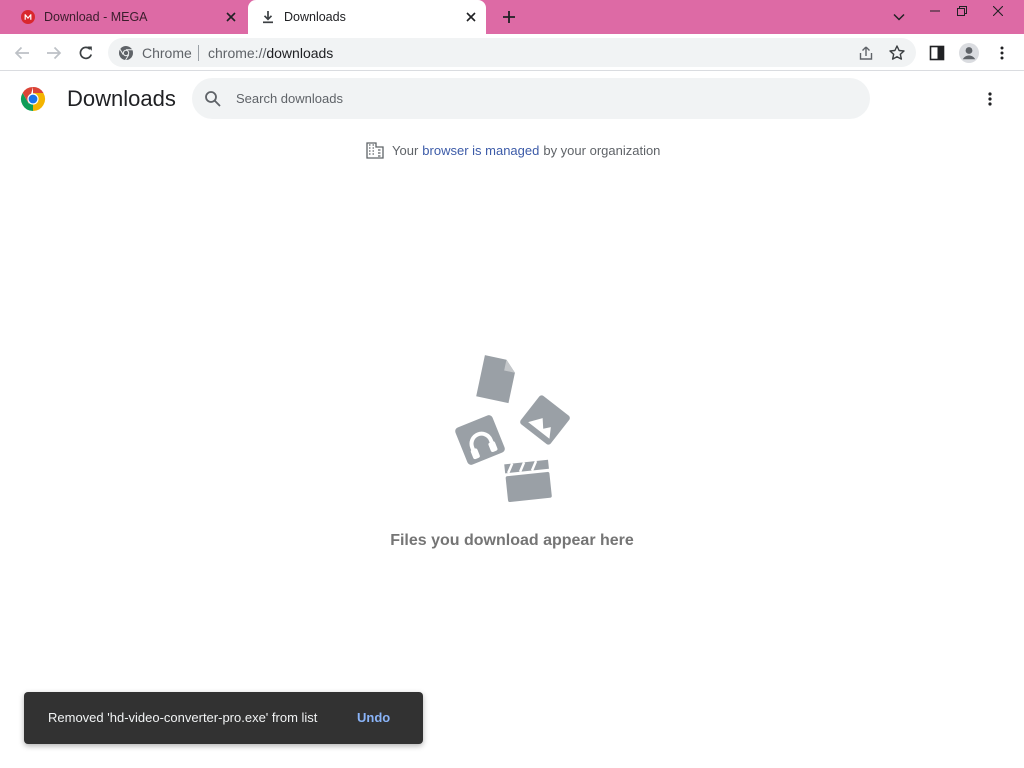  What do you see at coordinates (602, 150) in the screenshot?
I see `managed-suffix: by your organization` at bounding box center [602, 150].